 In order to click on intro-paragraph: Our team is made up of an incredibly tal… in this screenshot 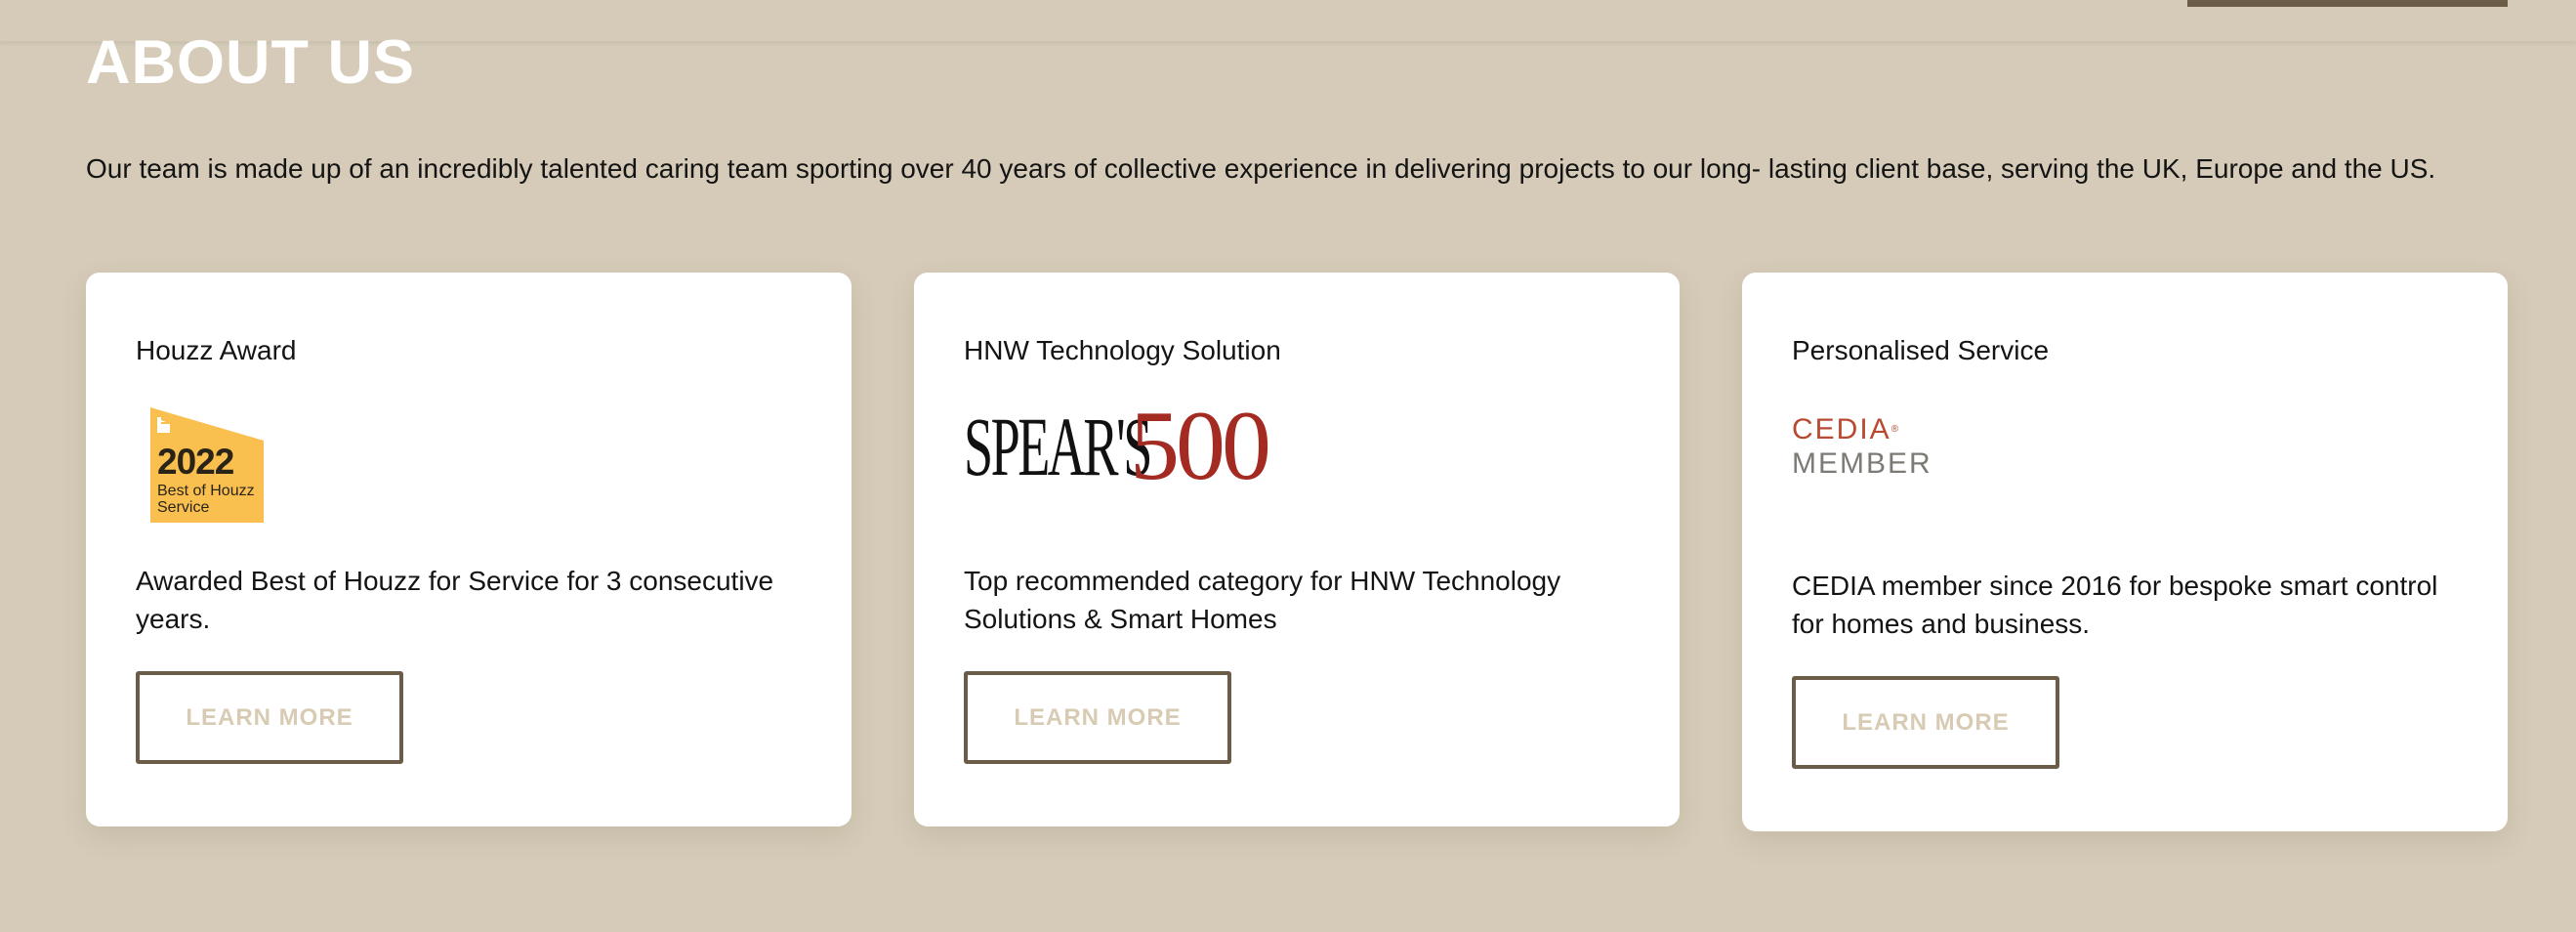, I will do `click(1261, 168)`.